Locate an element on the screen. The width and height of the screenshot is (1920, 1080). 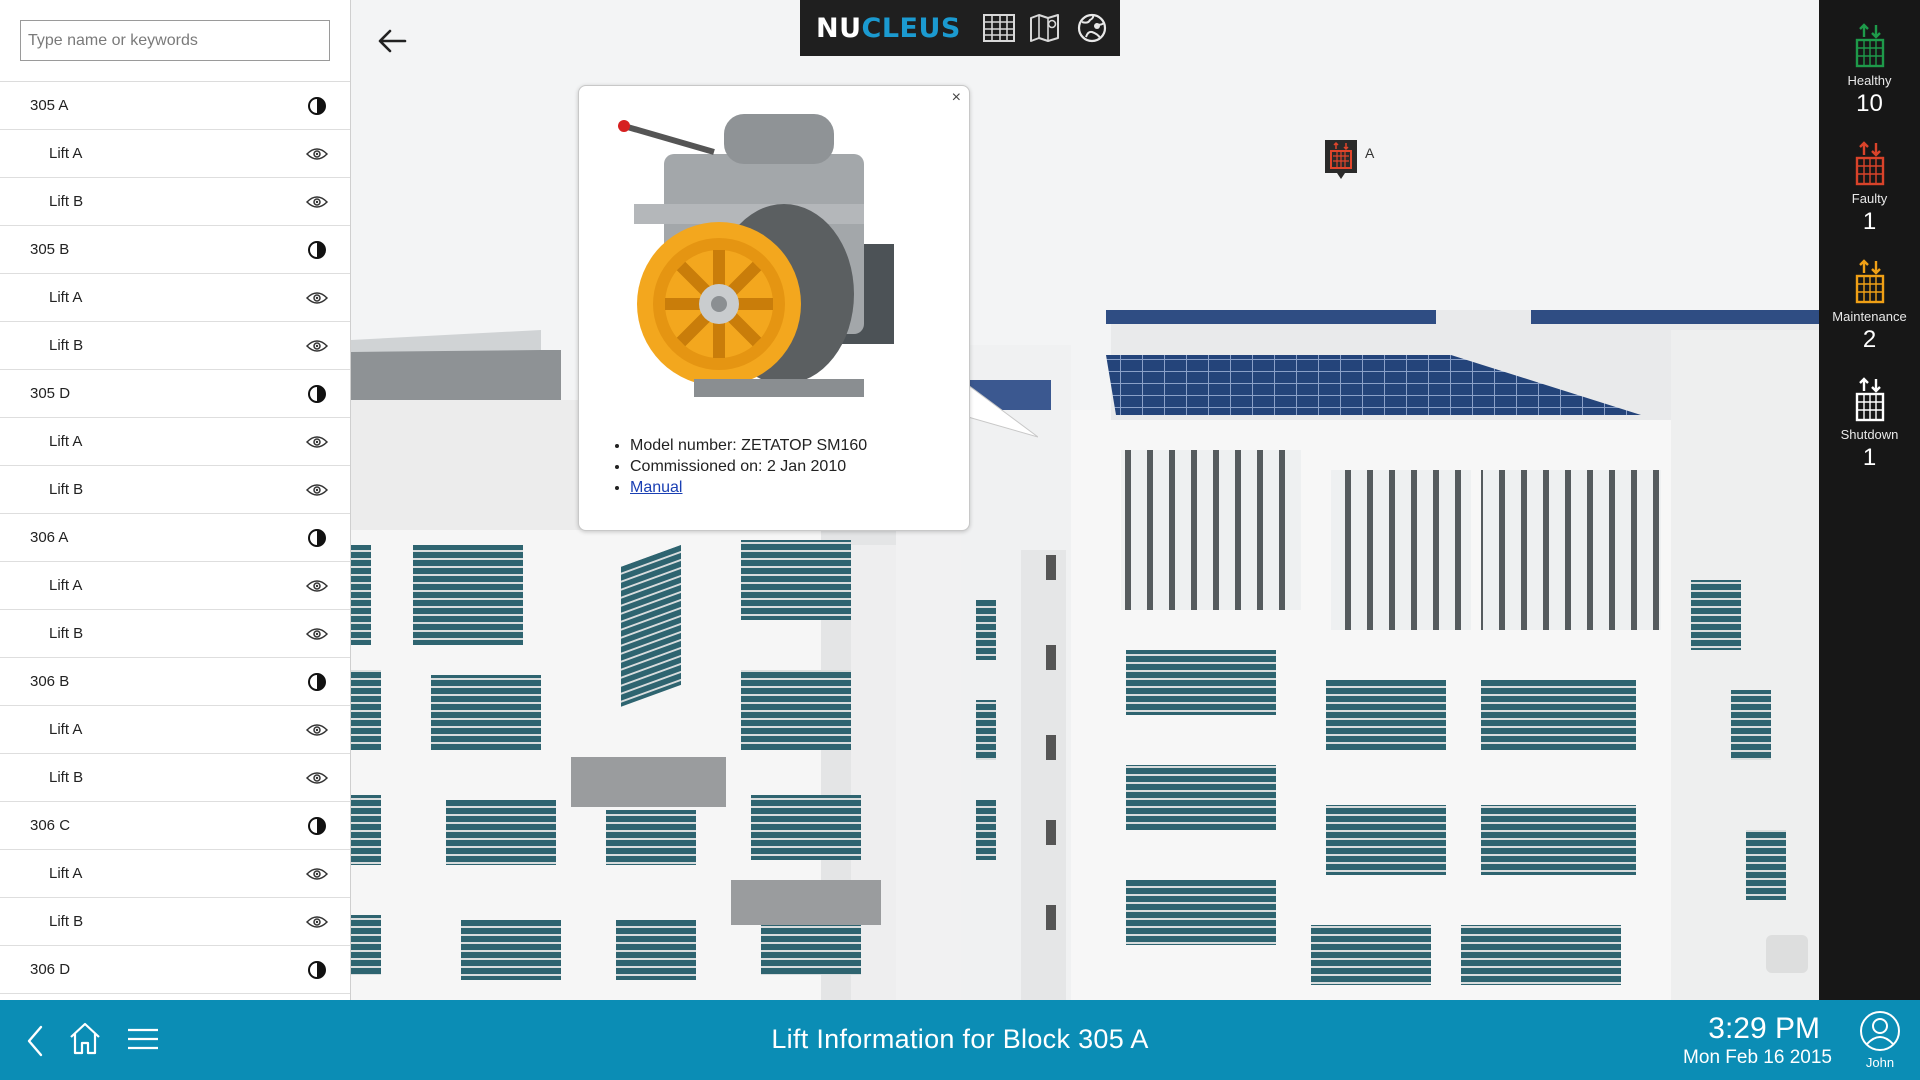
tree-row-label: 305 D is located at coordinates (50, 393).